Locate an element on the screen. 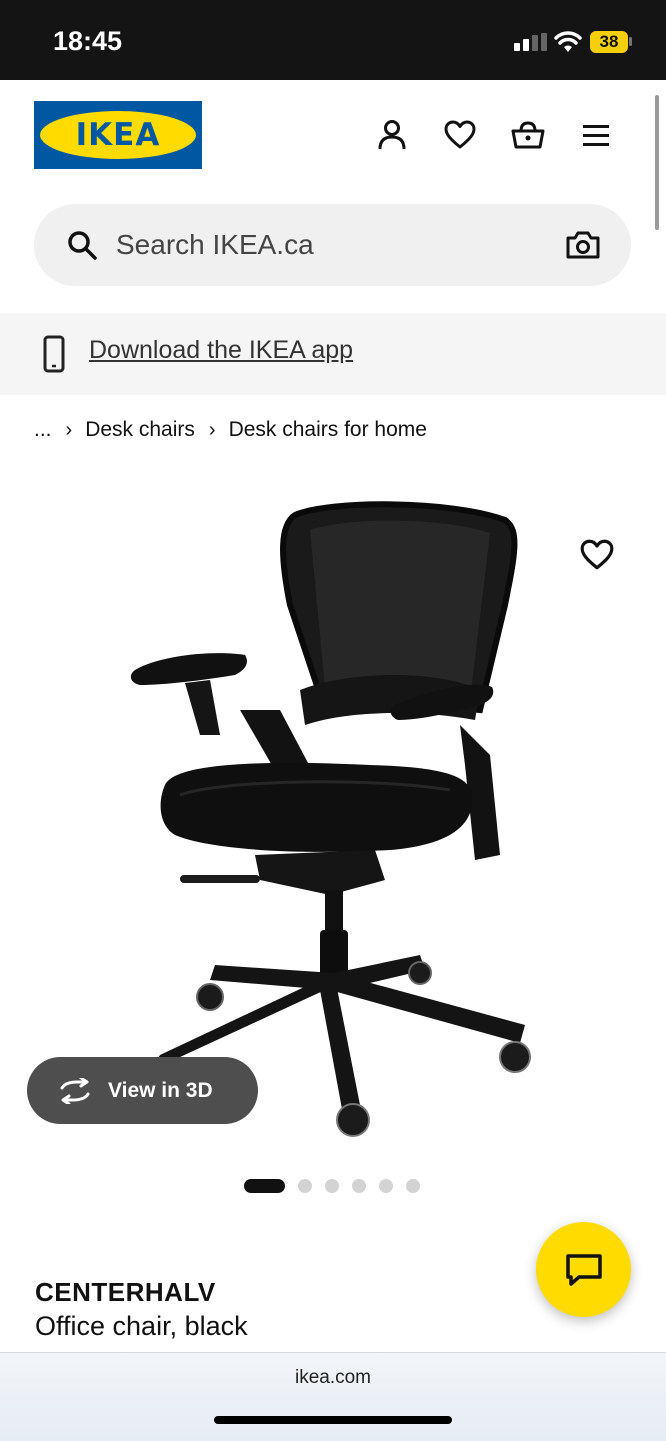  browser-url-bar: ikea.com is located at coordinates (333, 1396).